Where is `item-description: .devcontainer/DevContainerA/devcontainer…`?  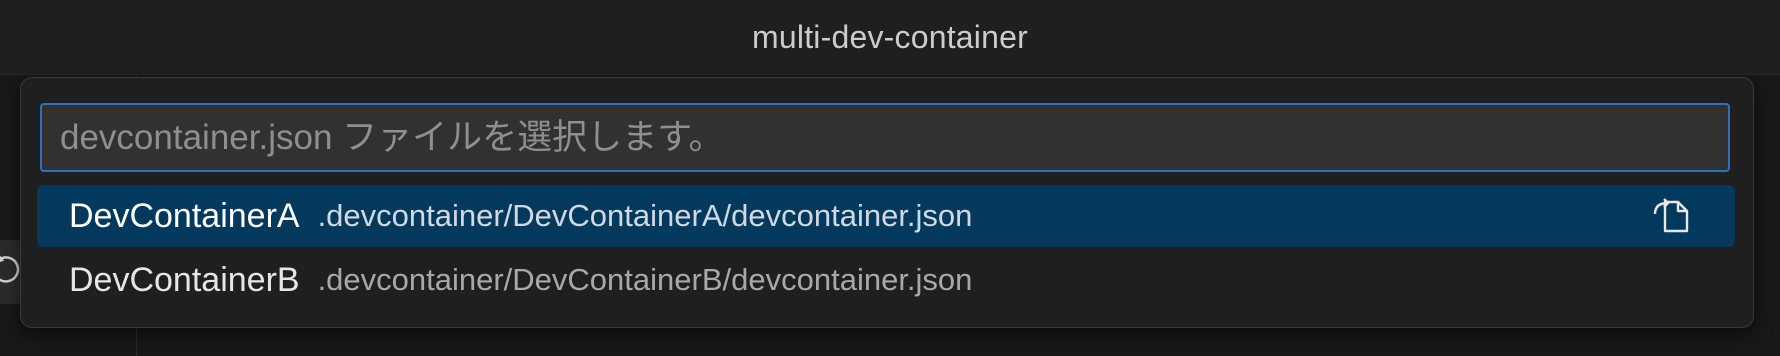 item-description: .devcontainer/DevContainerA/devcontainer… is located at coordinates (645, 215).